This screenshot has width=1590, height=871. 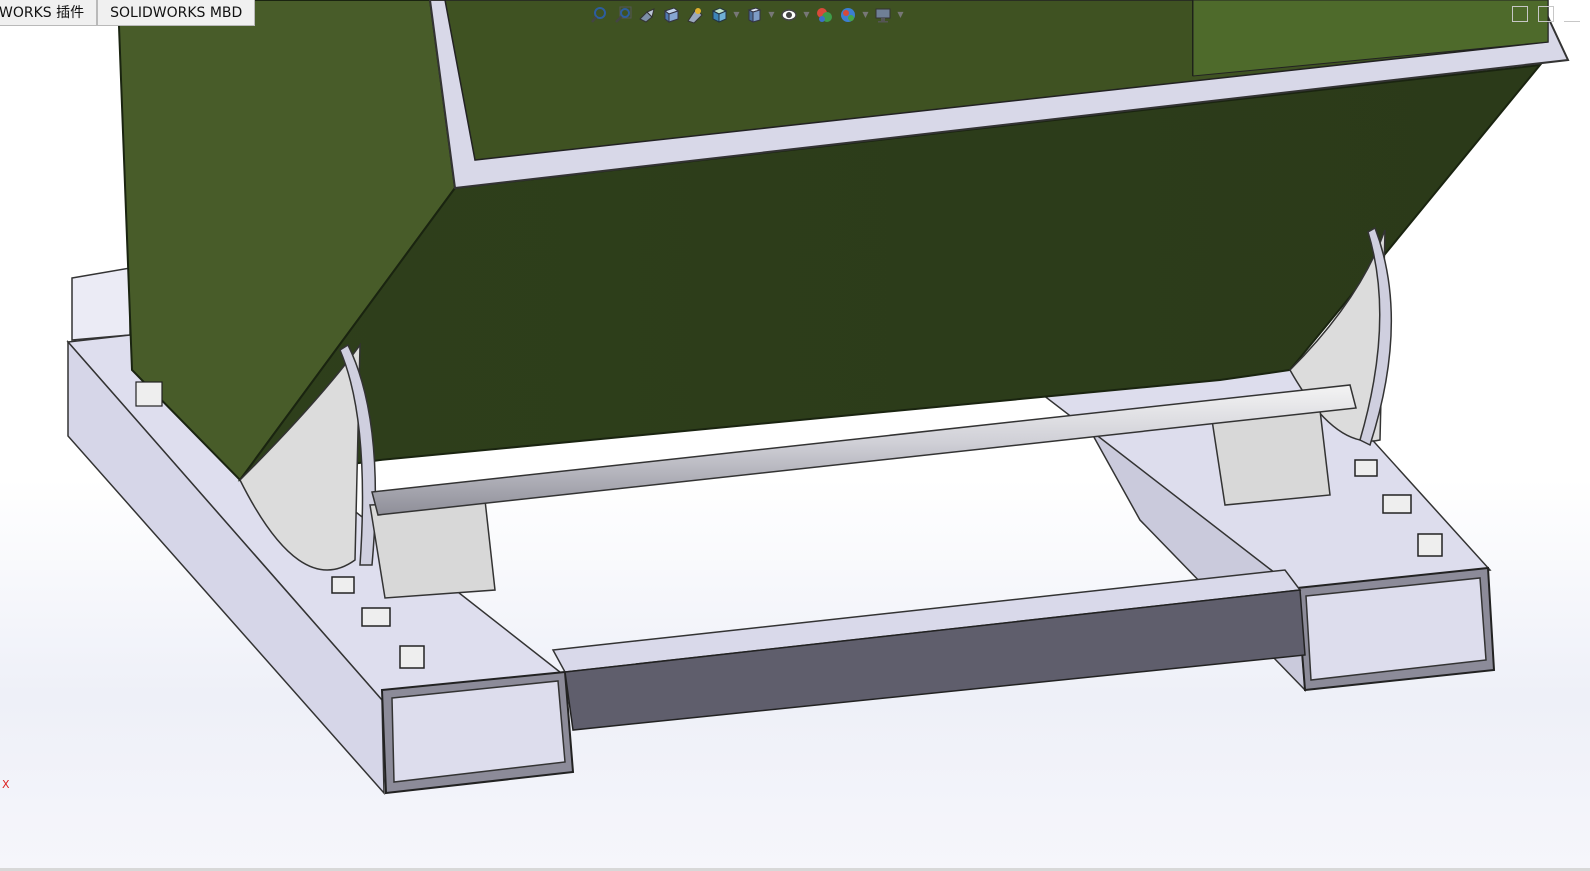 What do you see at coordinates (928, 650) in the screenshot?
I see `cross-beam` at bounding box center [928, 650].